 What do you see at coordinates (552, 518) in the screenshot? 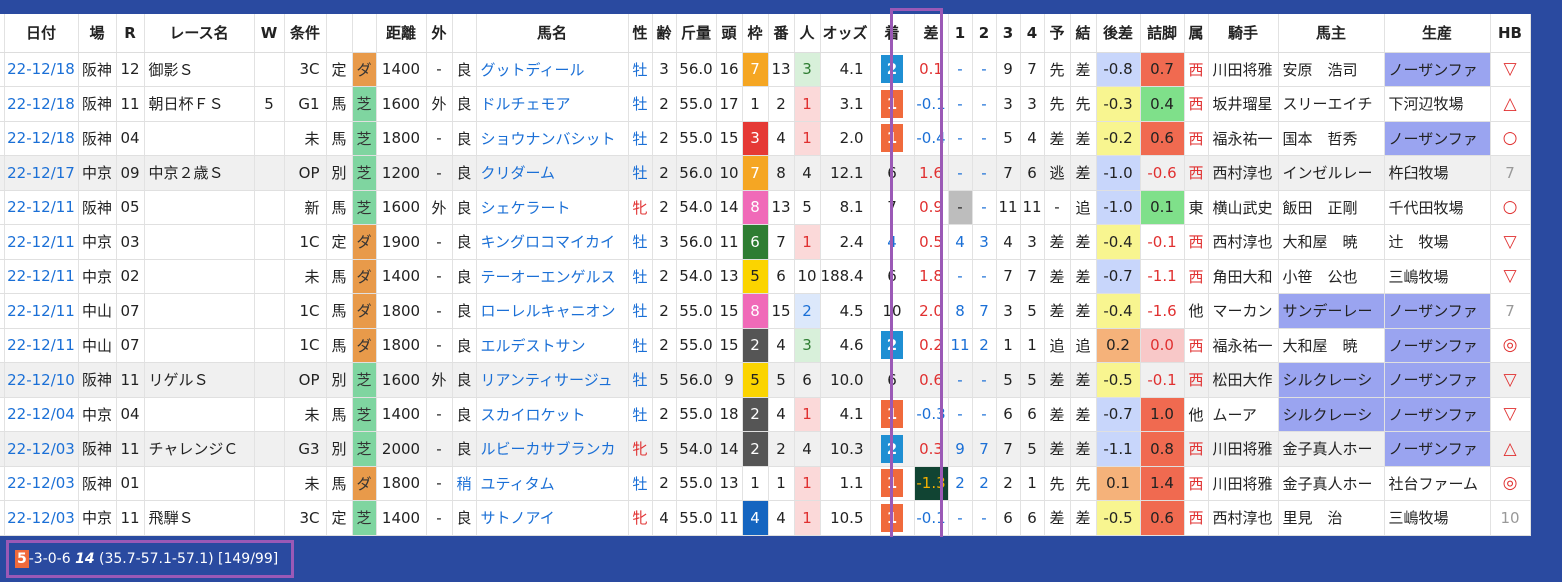
I see `horse-name-link: サトノアイ` at bounding box center [552, 518].